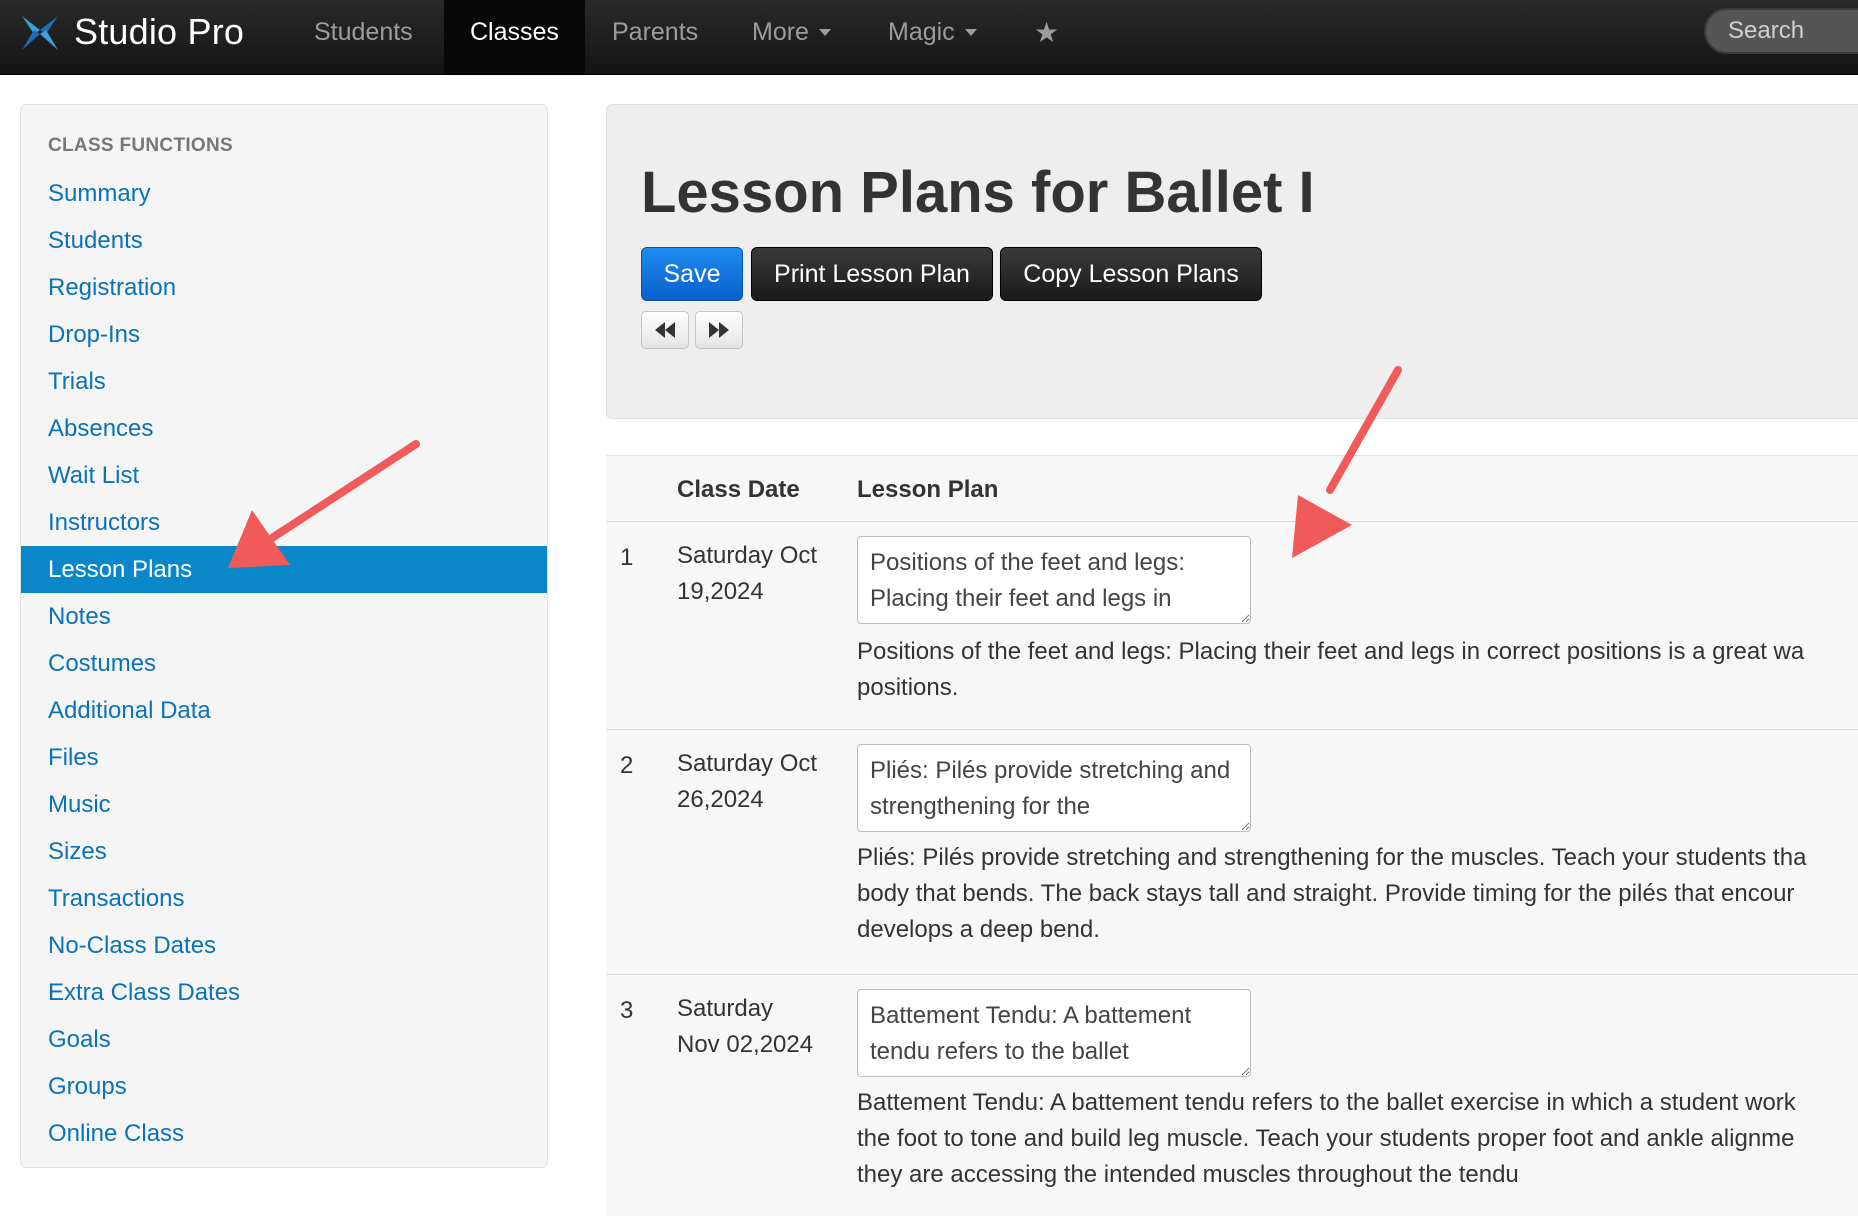 This screenshot has height=1216, width=1858. I want to click on nav-classes: Classes, so click(514, 37).